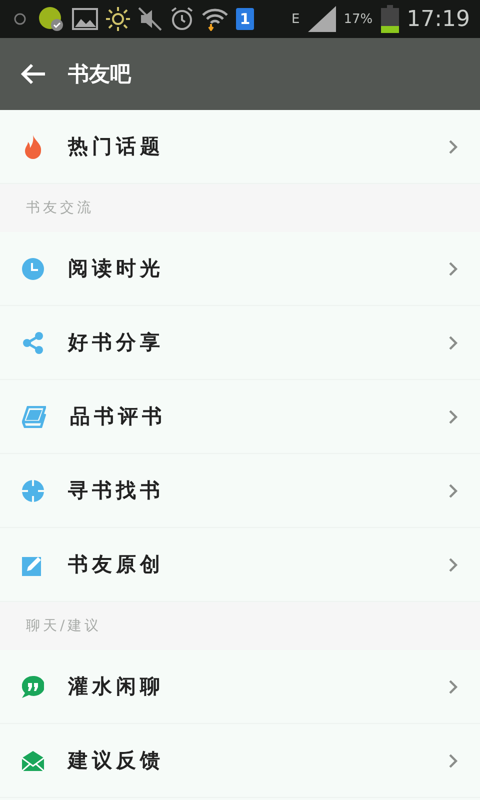  What do you see at coordinates (51, 19) in the screenshot?
I see `app-icon` at bounding box center [51, 19].